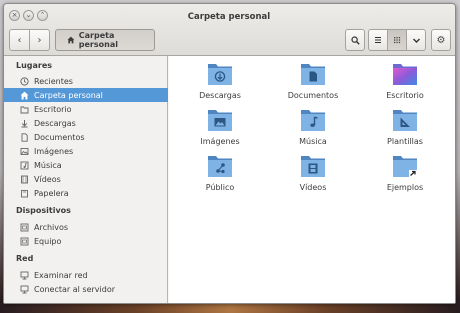  I want to click on sidebar-item-label: Imágenes, so click(54, 151).